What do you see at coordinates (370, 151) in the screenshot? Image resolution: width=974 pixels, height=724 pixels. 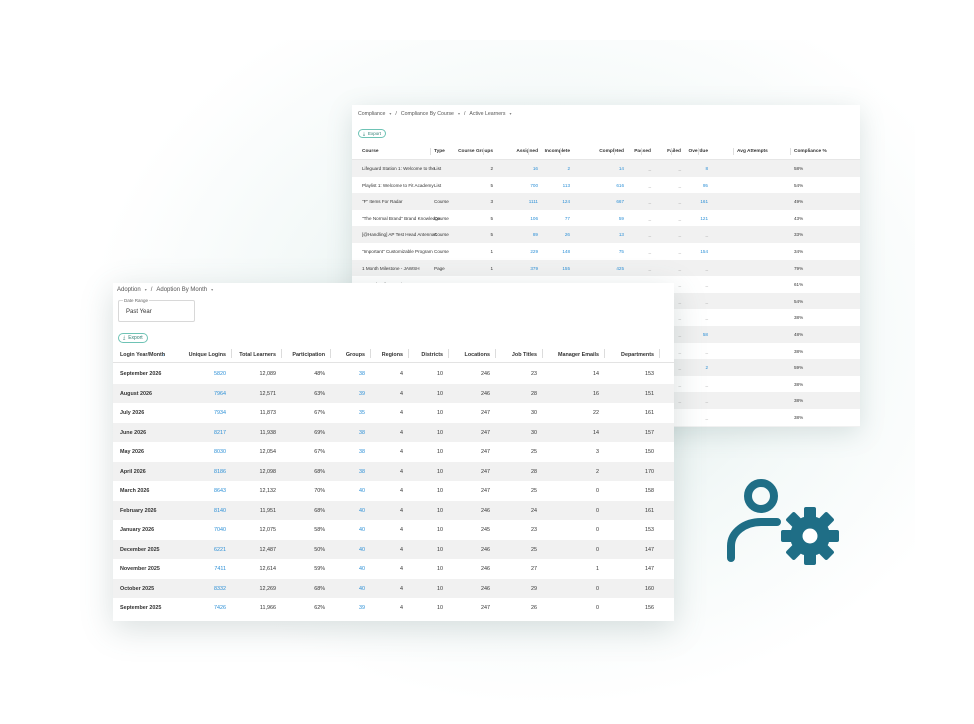 I see `compliance-column-header: Course` at bounding box center [370, 151].